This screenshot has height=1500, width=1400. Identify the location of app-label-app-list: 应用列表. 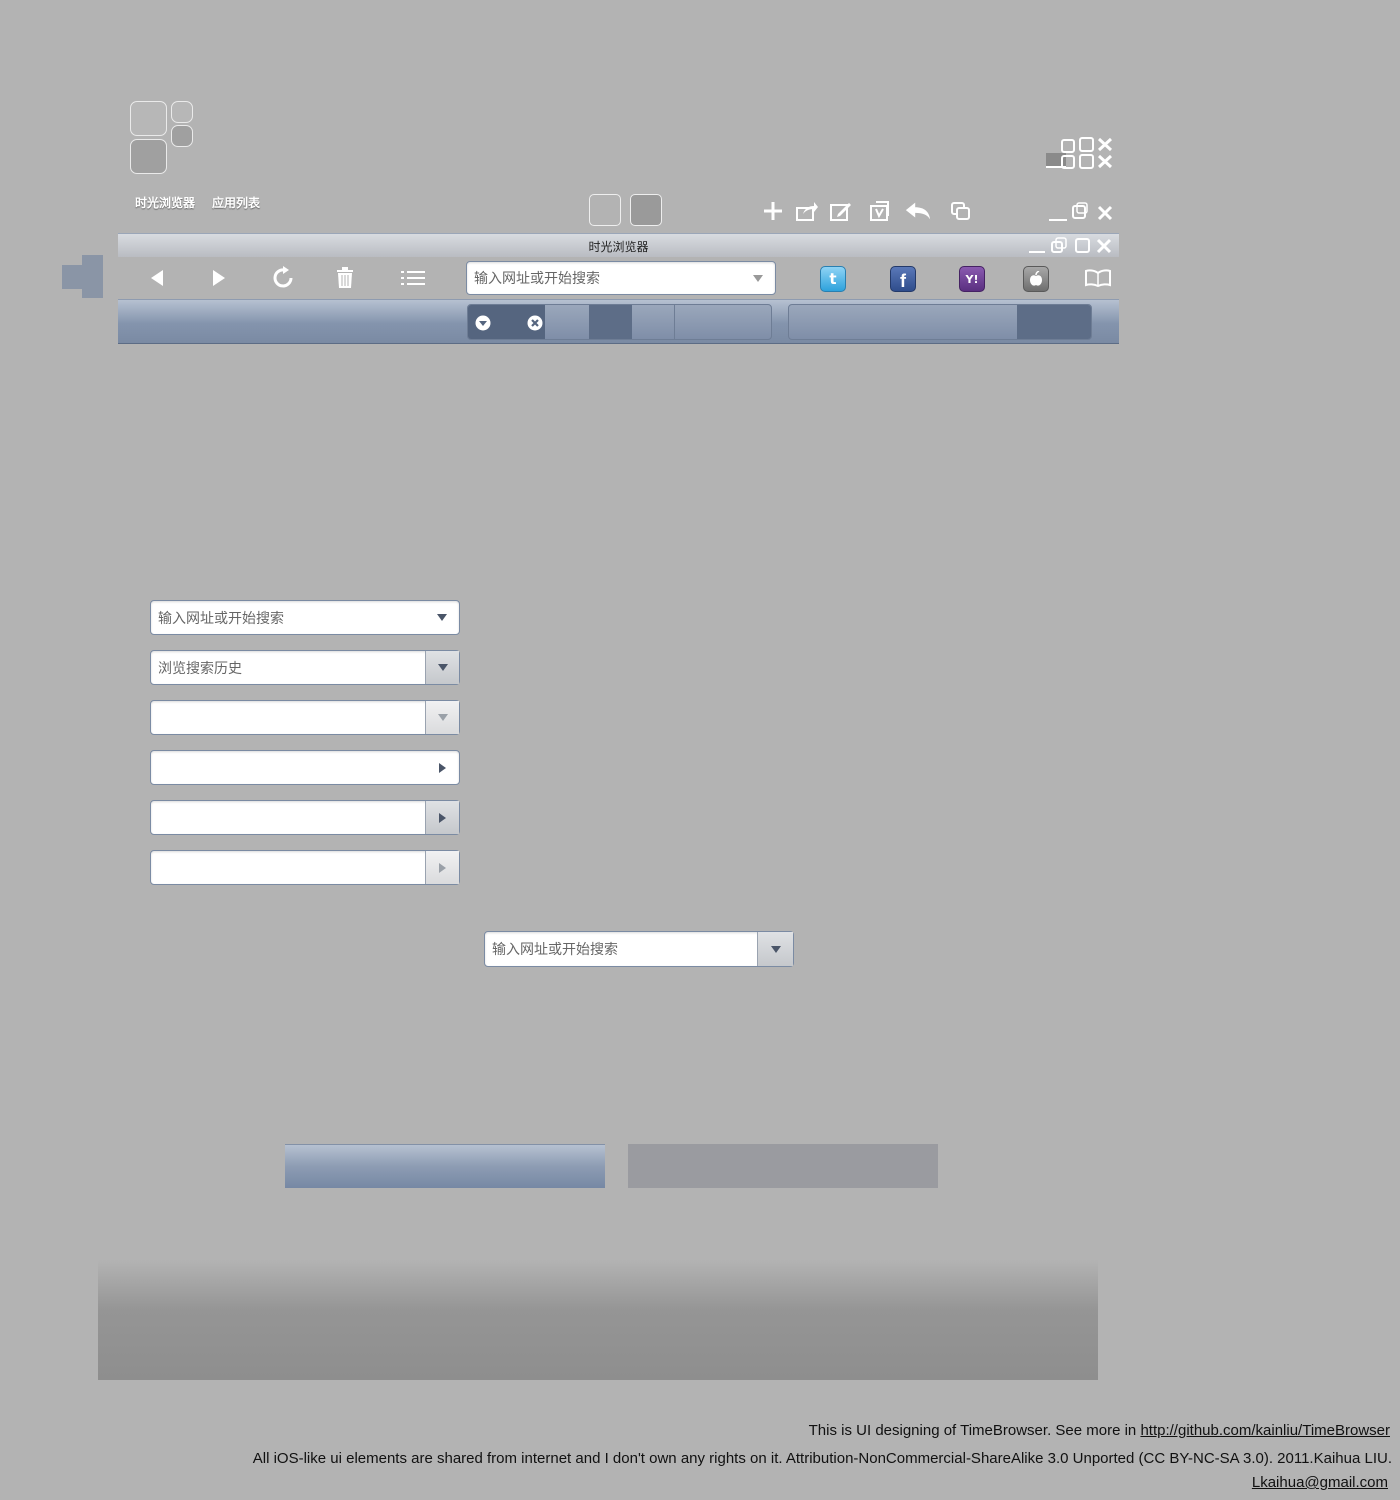
(236, 202).